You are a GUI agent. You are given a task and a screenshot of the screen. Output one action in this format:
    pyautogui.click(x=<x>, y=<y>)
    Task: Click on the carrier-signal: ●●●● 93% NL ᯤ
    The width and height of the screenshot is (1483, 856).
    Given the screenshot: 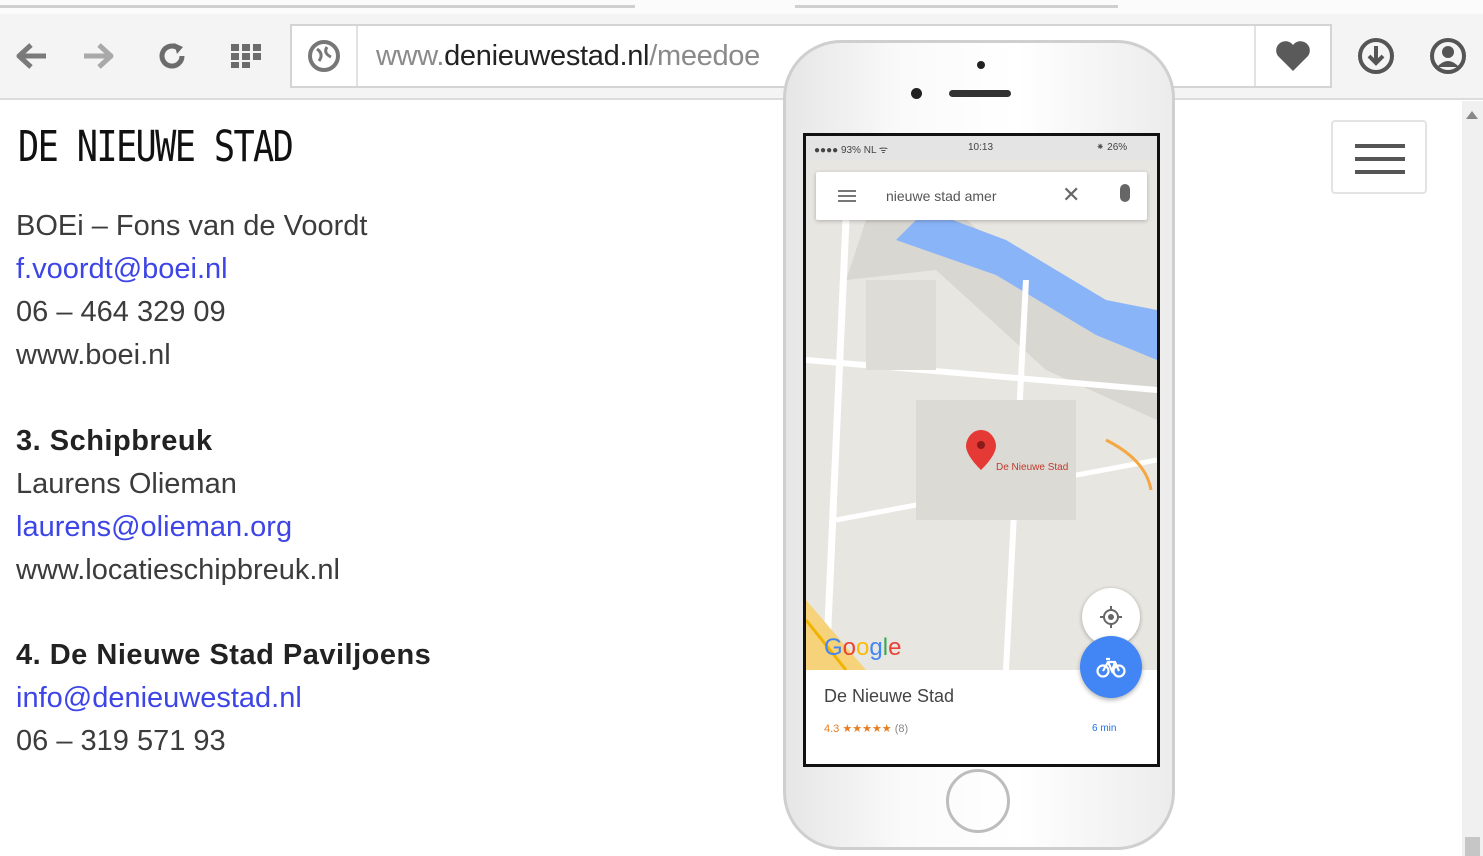 What is the action you would take?
    pyautogui.click(x=851, y=150)
    